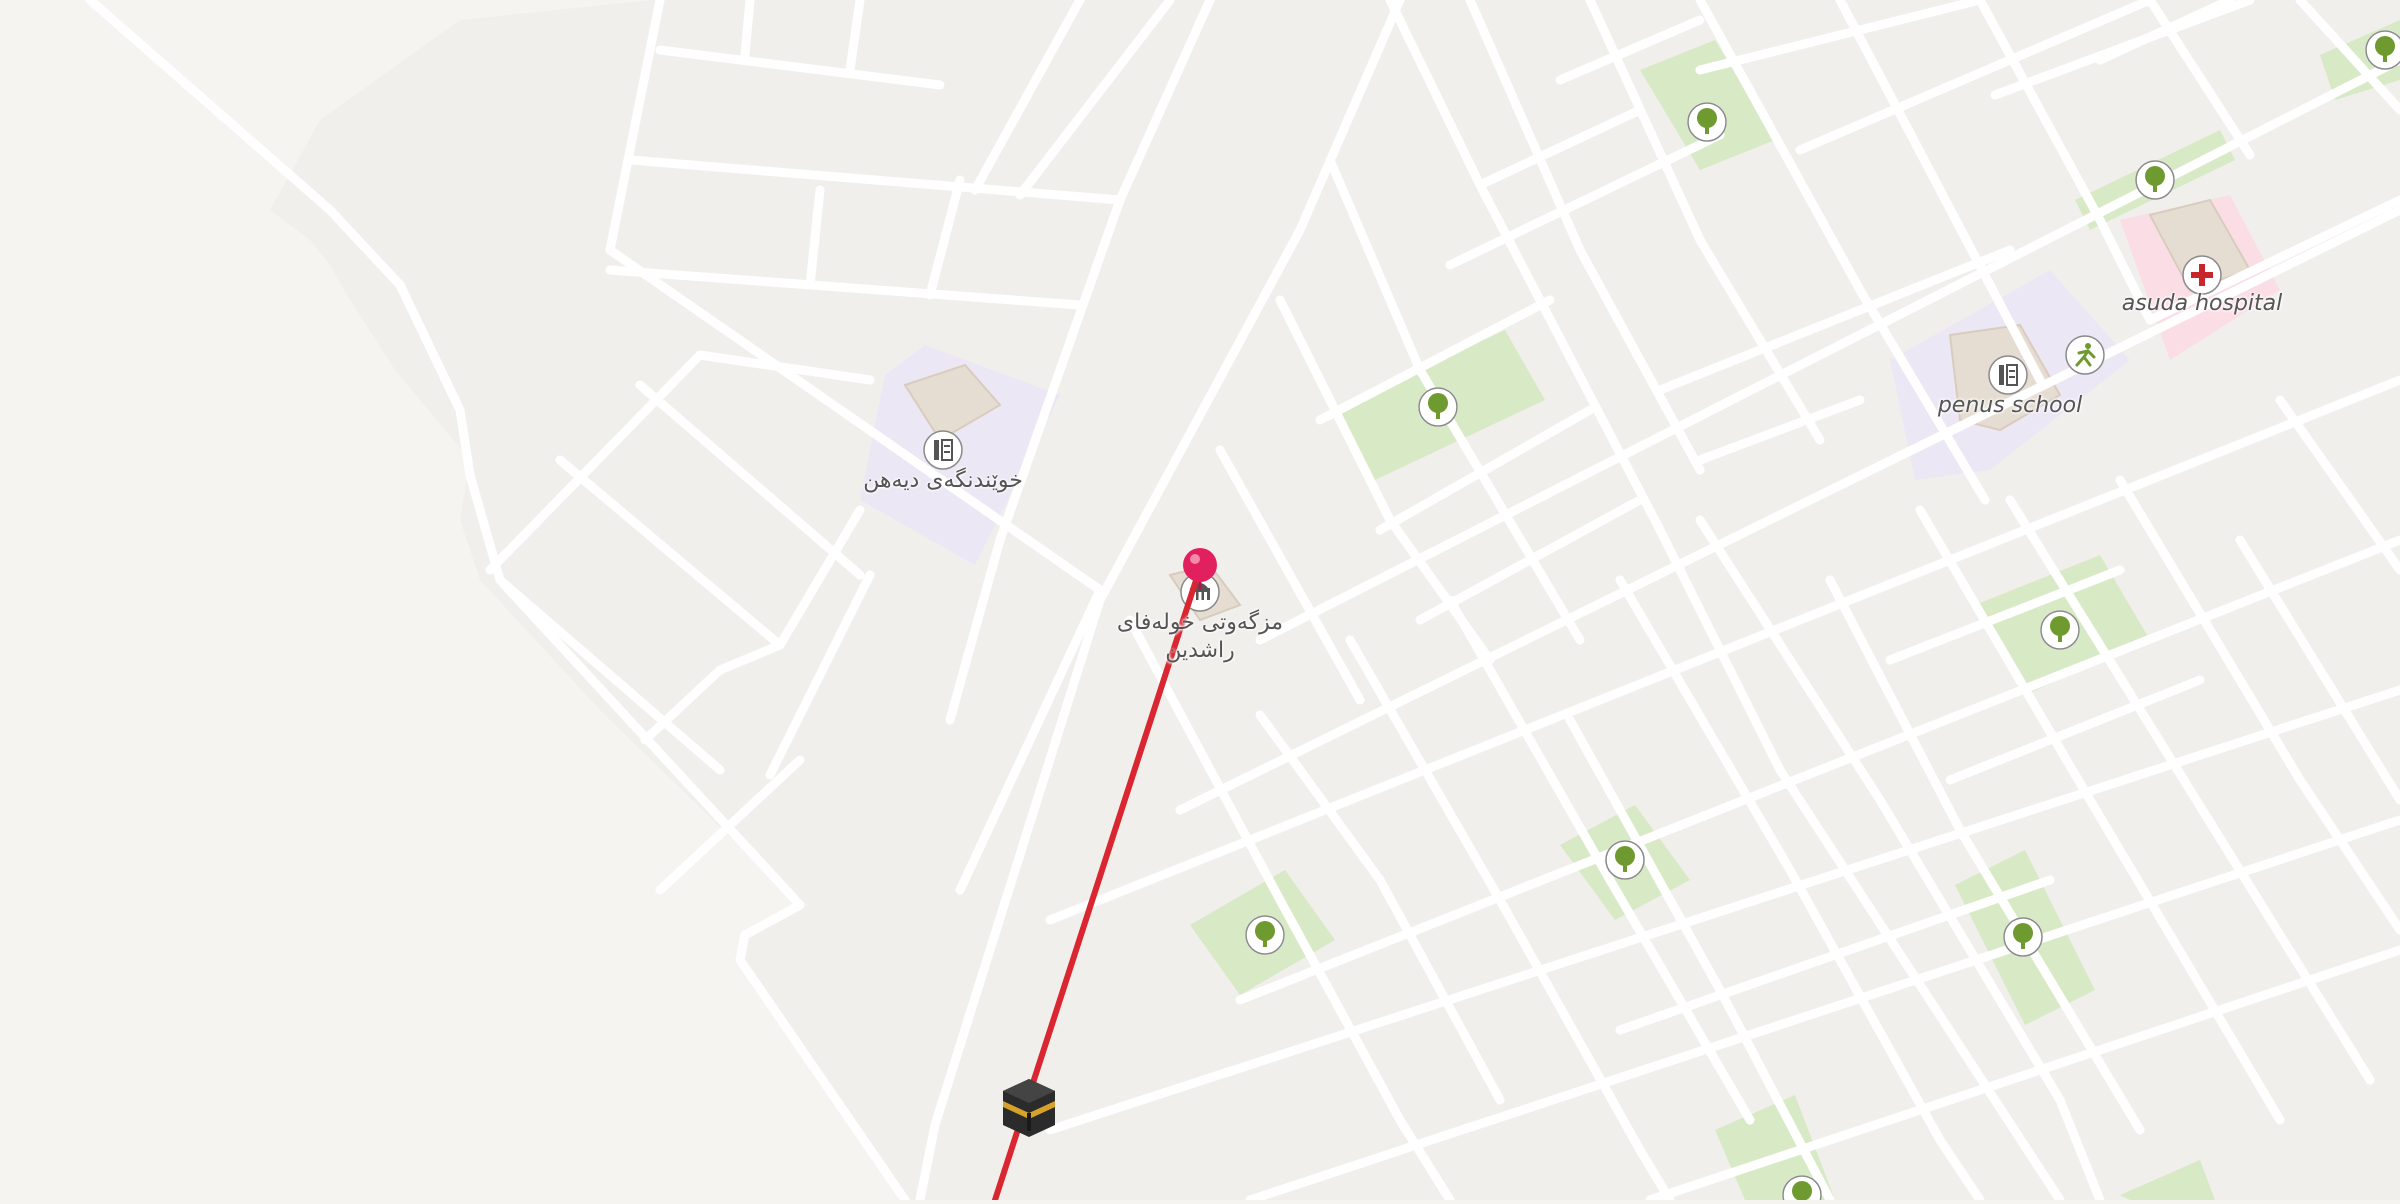 The width and height of the screenshot is (2400, 1204). Describe the element at coordinates (1200, 637) in the screenshot. I see `place-label-mosque: مزگەوتی خولەفای راشدین` at that location.